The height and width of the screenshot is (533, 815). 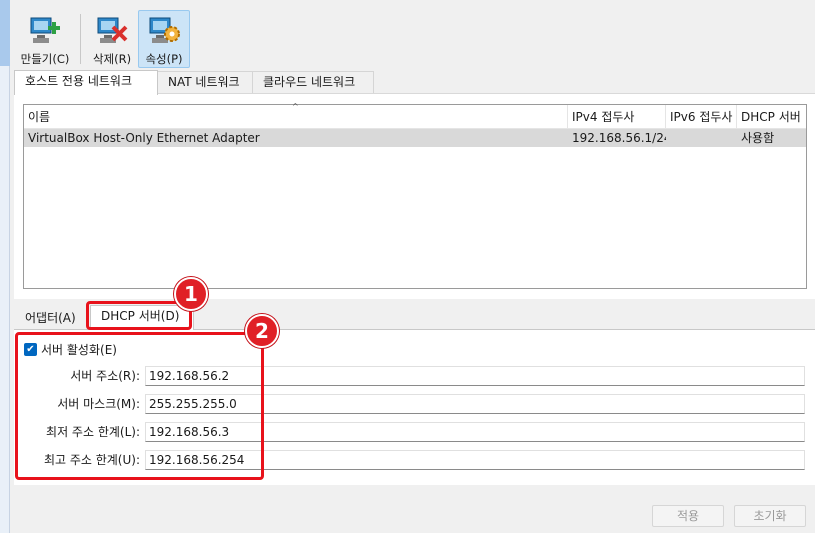 What do you see at coordinates (5, 33) in the screenshot?
I see `left-sidebar-selected-item` at bounding box center [5, 33].